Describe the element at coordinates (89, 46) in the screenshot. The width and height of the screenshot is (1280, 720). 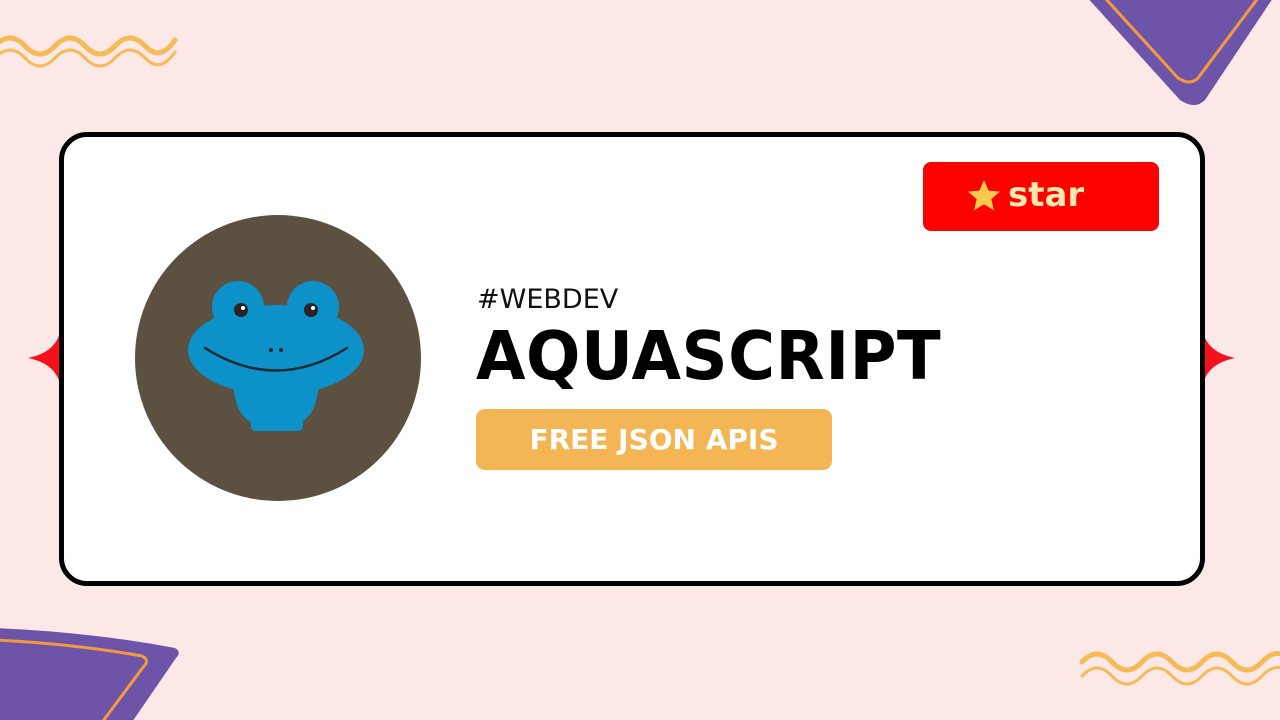
I see `wave-decoration-top-left` at that location.